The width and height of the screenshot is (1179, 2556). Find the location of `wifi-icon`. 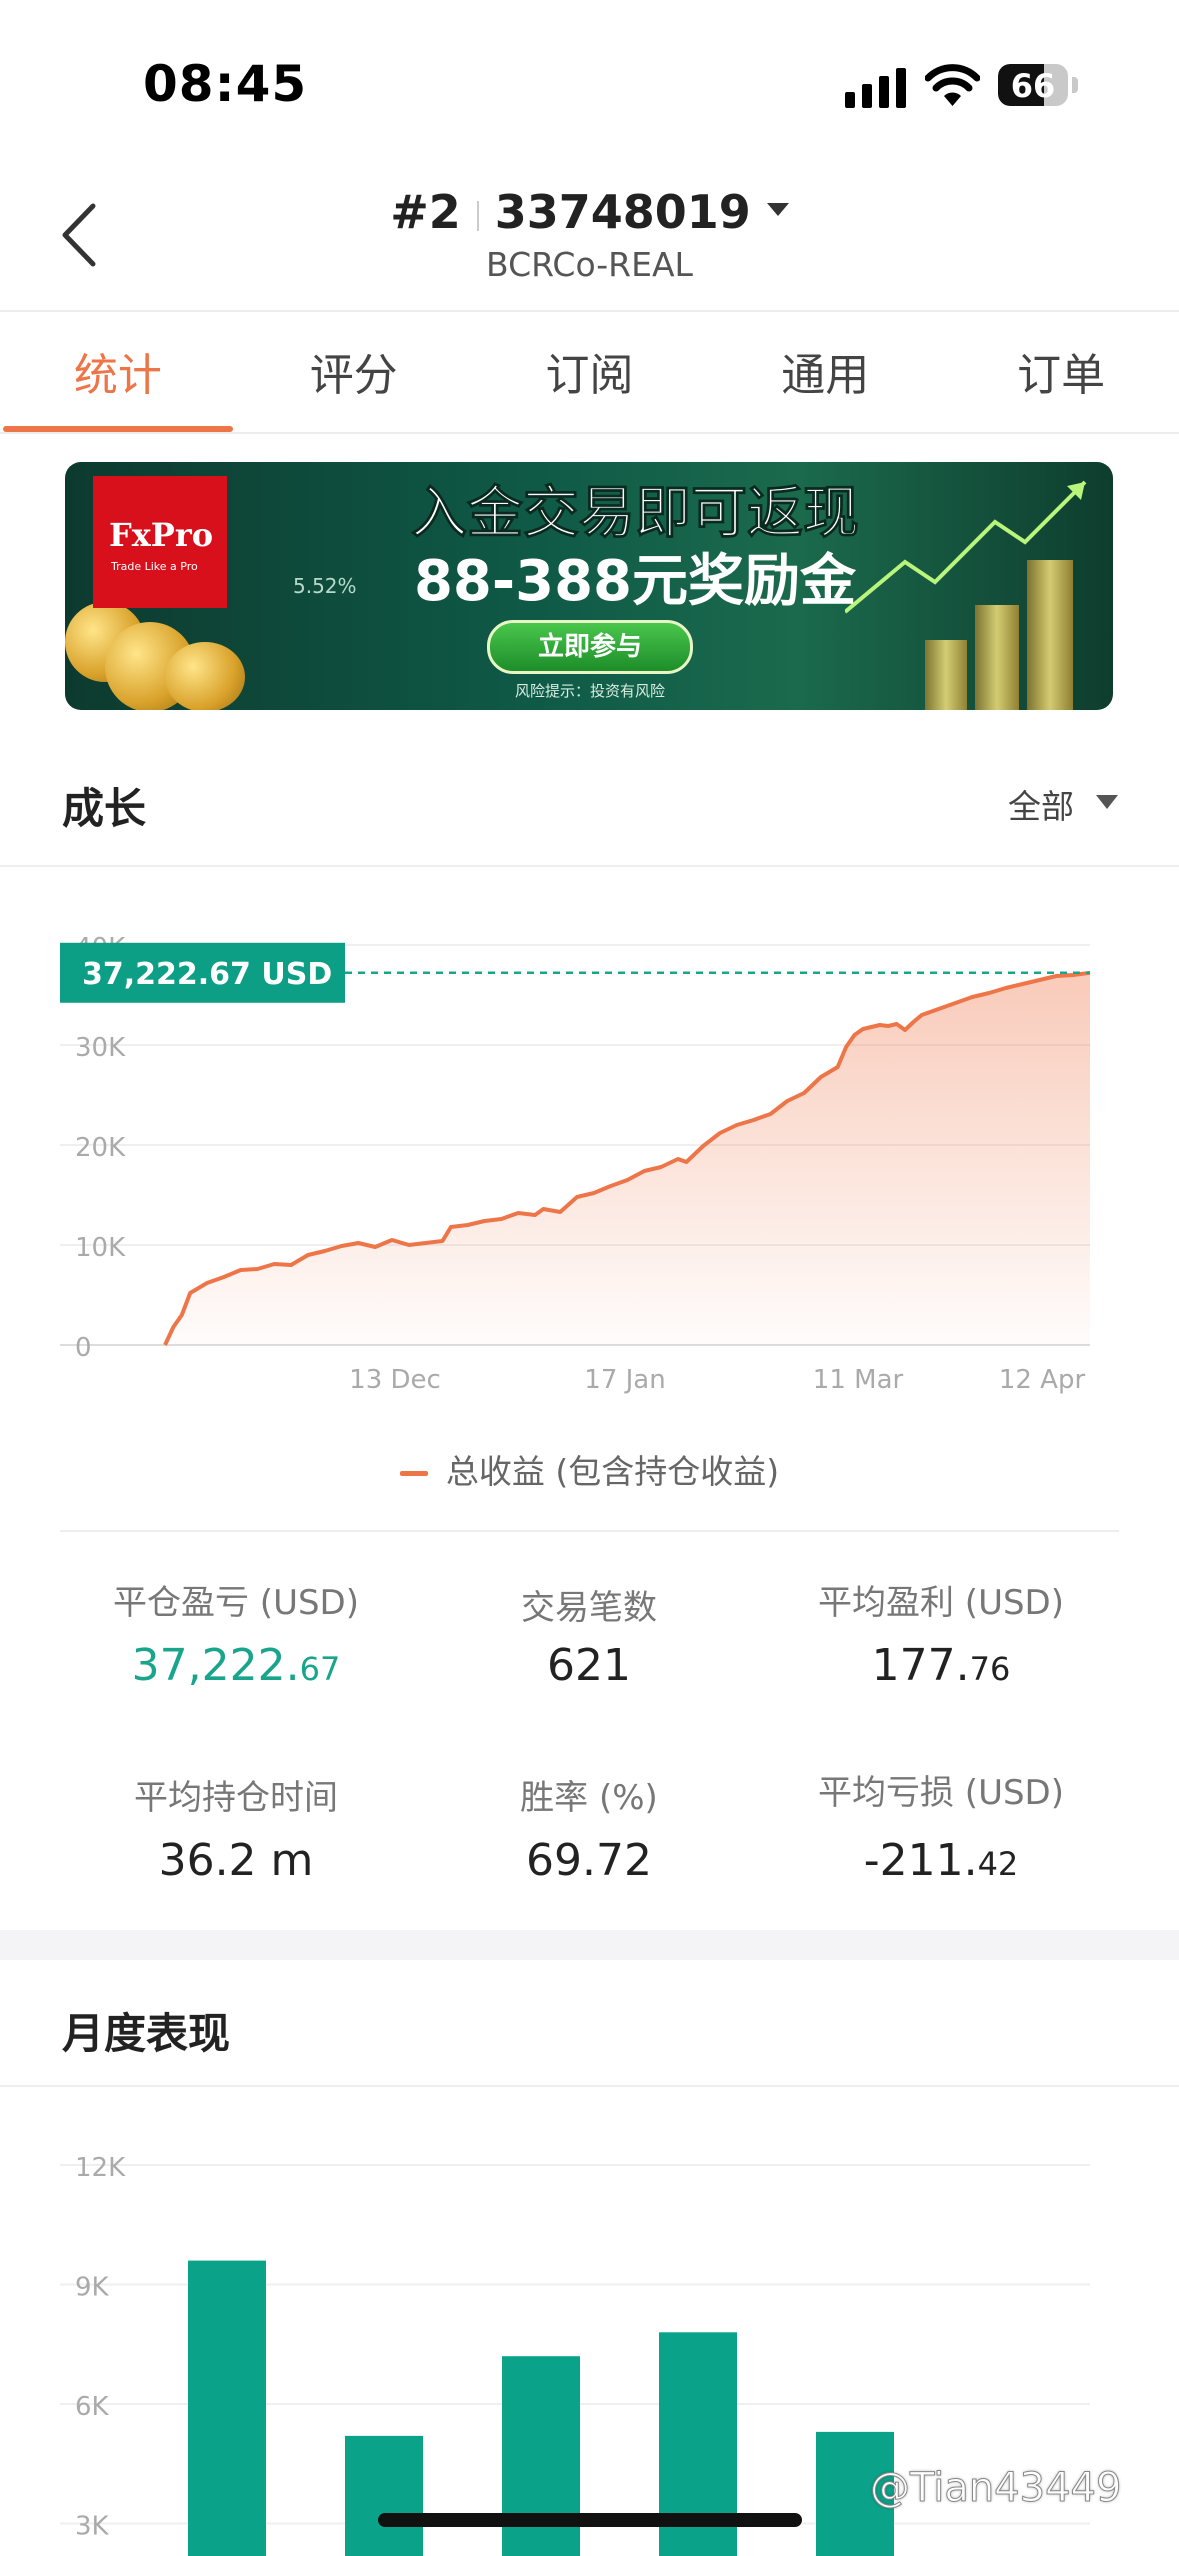

wifi-icon is located at coordinates (952, 85).